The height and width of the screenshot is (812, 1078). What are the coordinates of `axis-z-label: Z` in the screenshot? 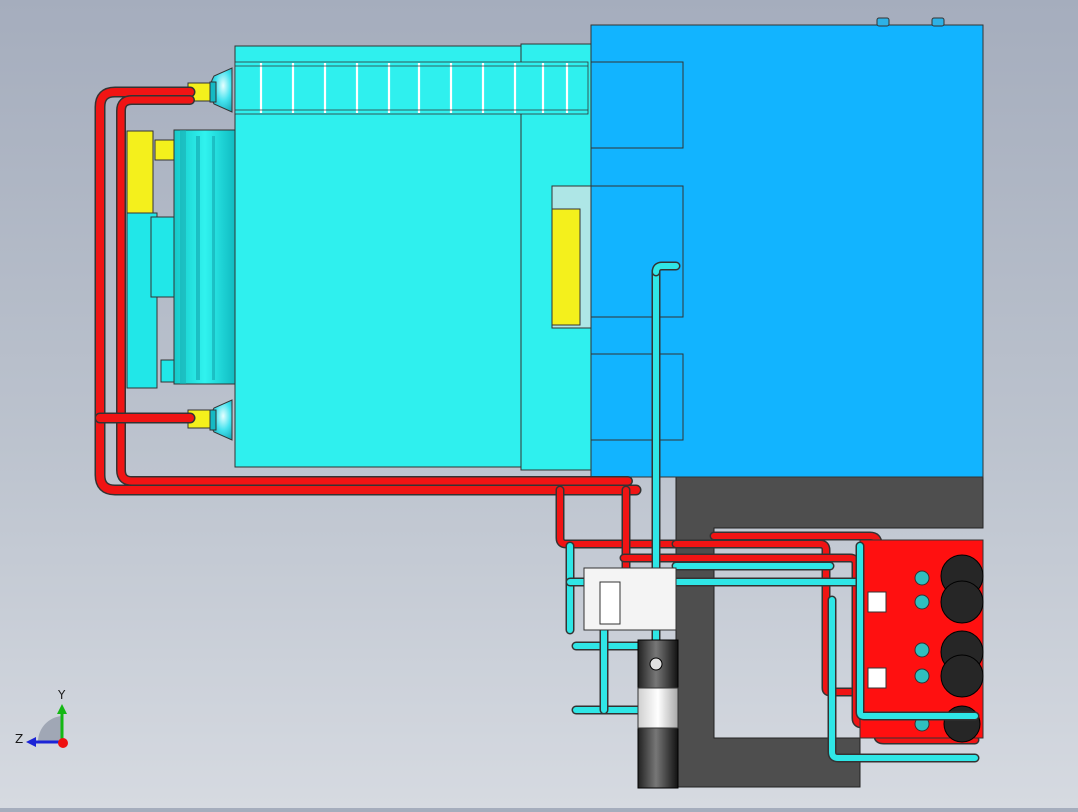 It's located at (19, 739).